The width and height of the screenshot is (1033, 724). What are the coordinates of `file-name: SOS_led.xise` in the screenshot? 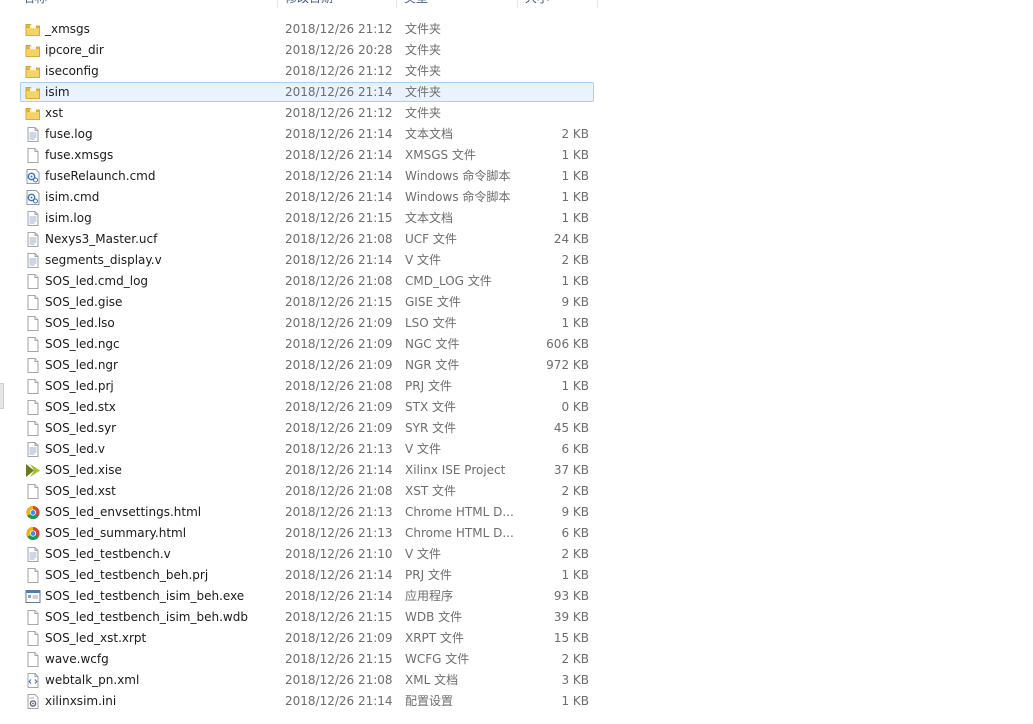 It's located at (83, 470).